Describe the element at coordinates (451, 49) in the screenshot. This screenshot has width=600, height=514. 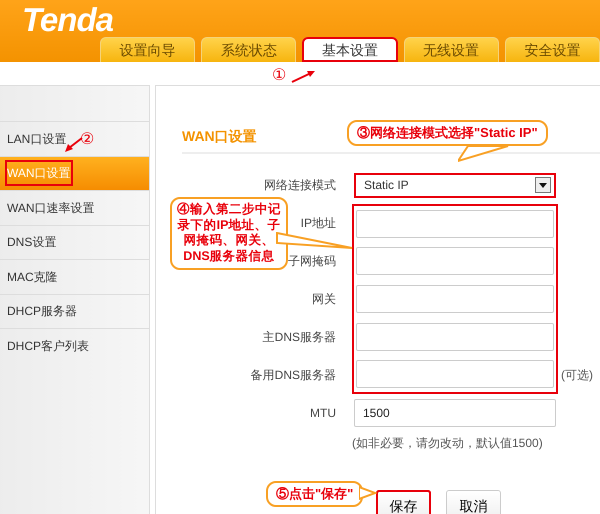
I see `tab: 无线设置` at that location.